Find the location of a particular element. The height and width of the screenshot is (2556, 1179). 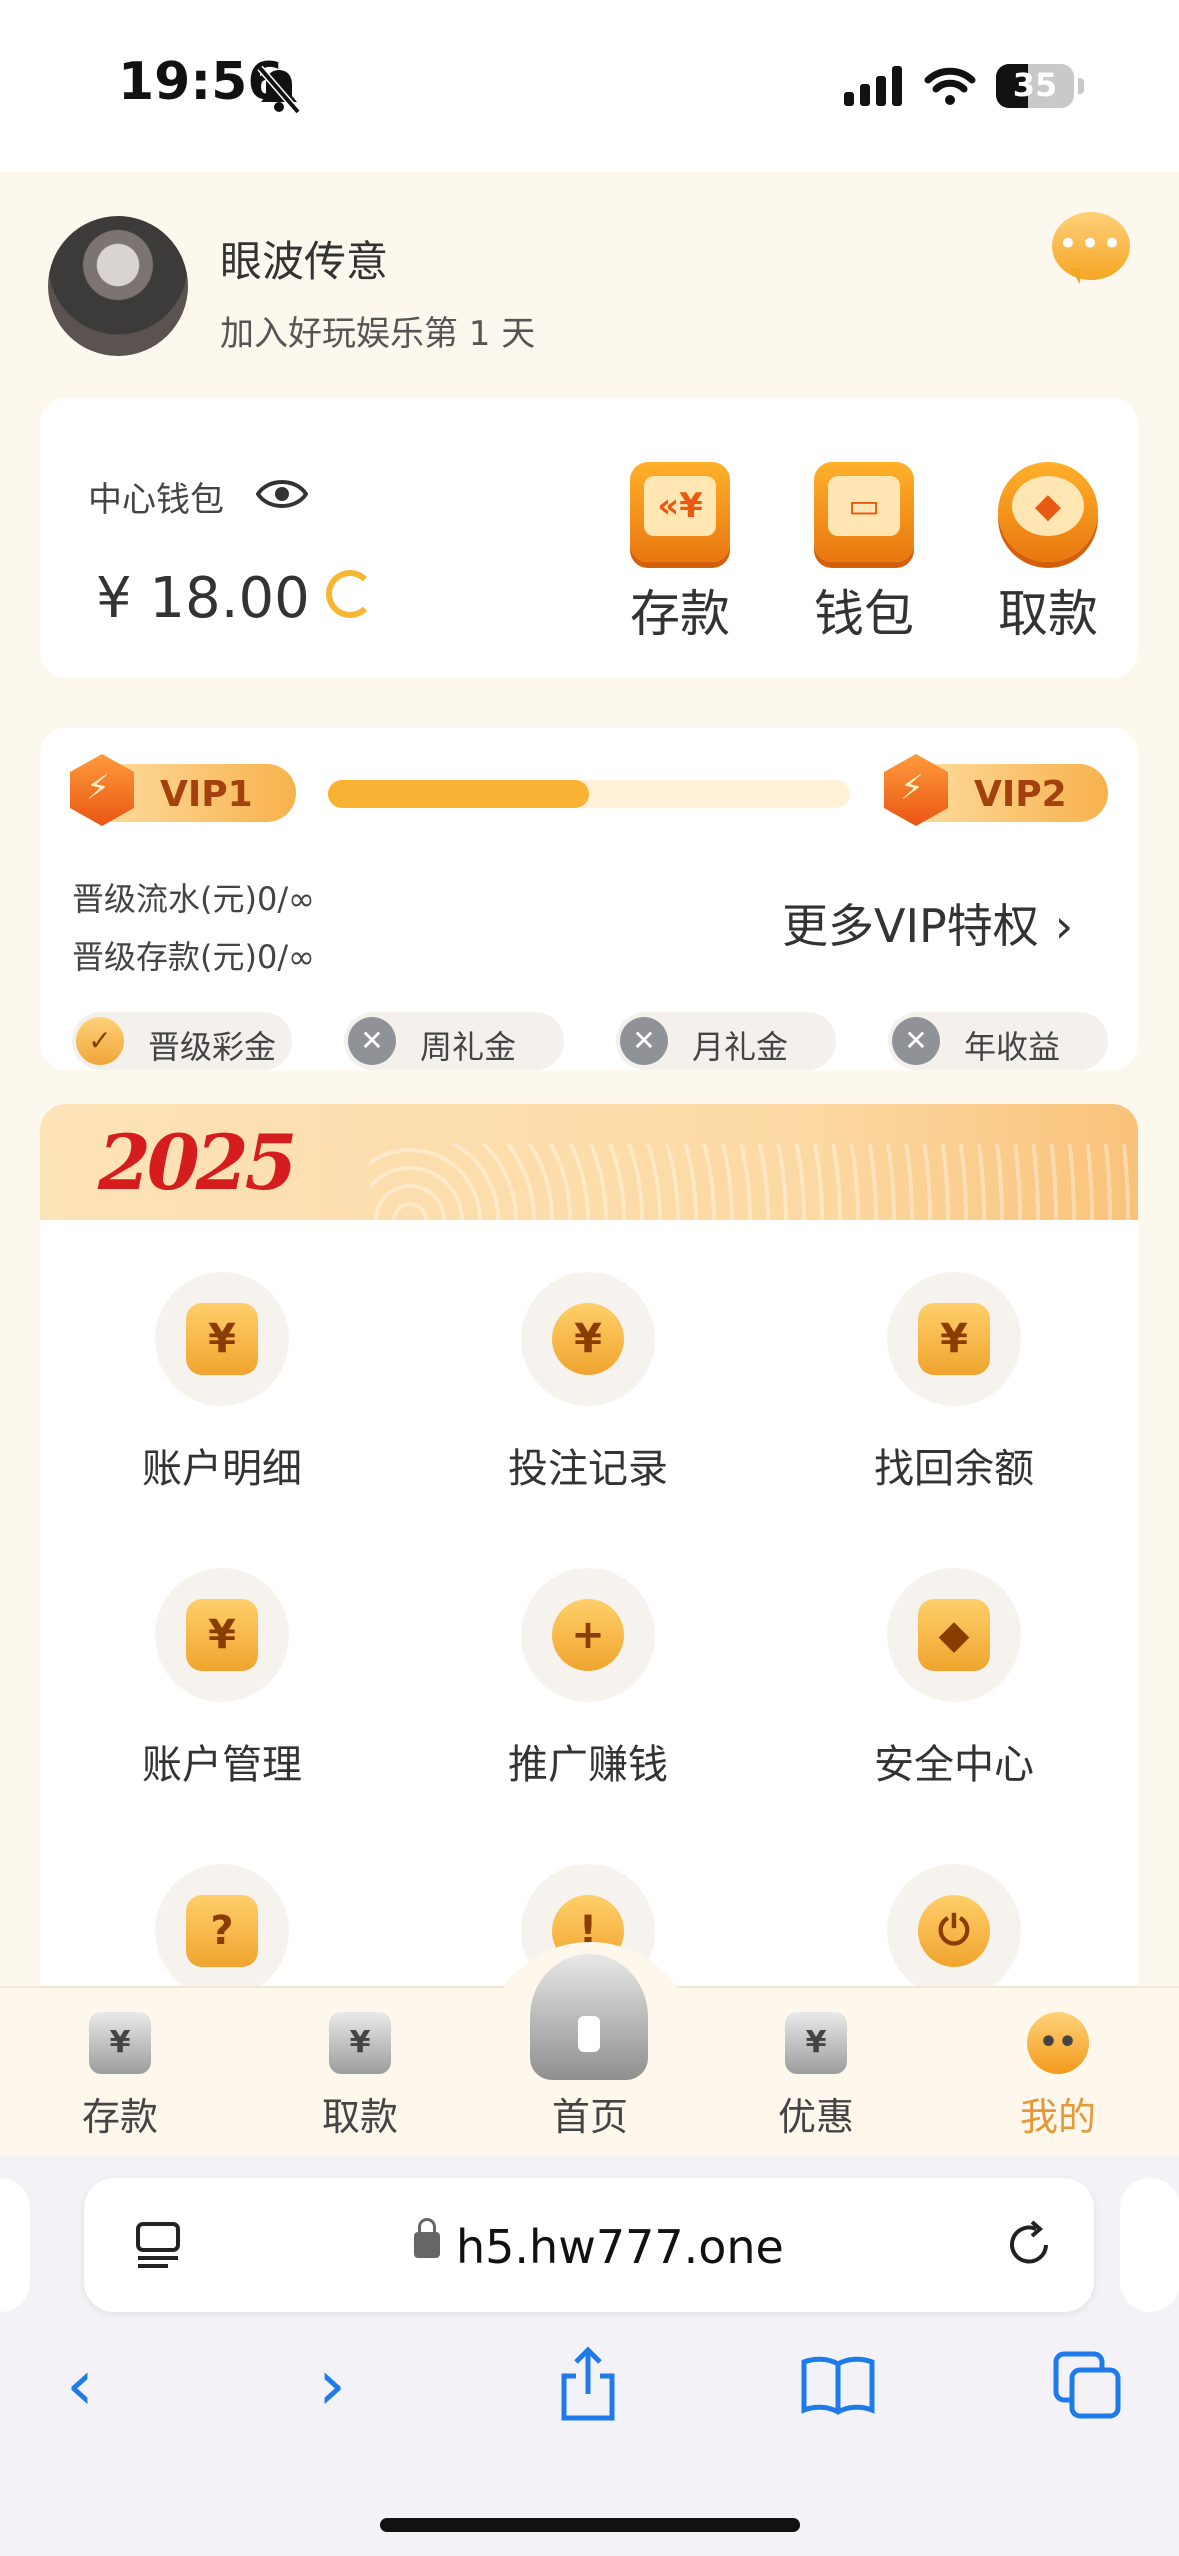

menu-label: 投注记录 is located at coordinates (588, 1469).